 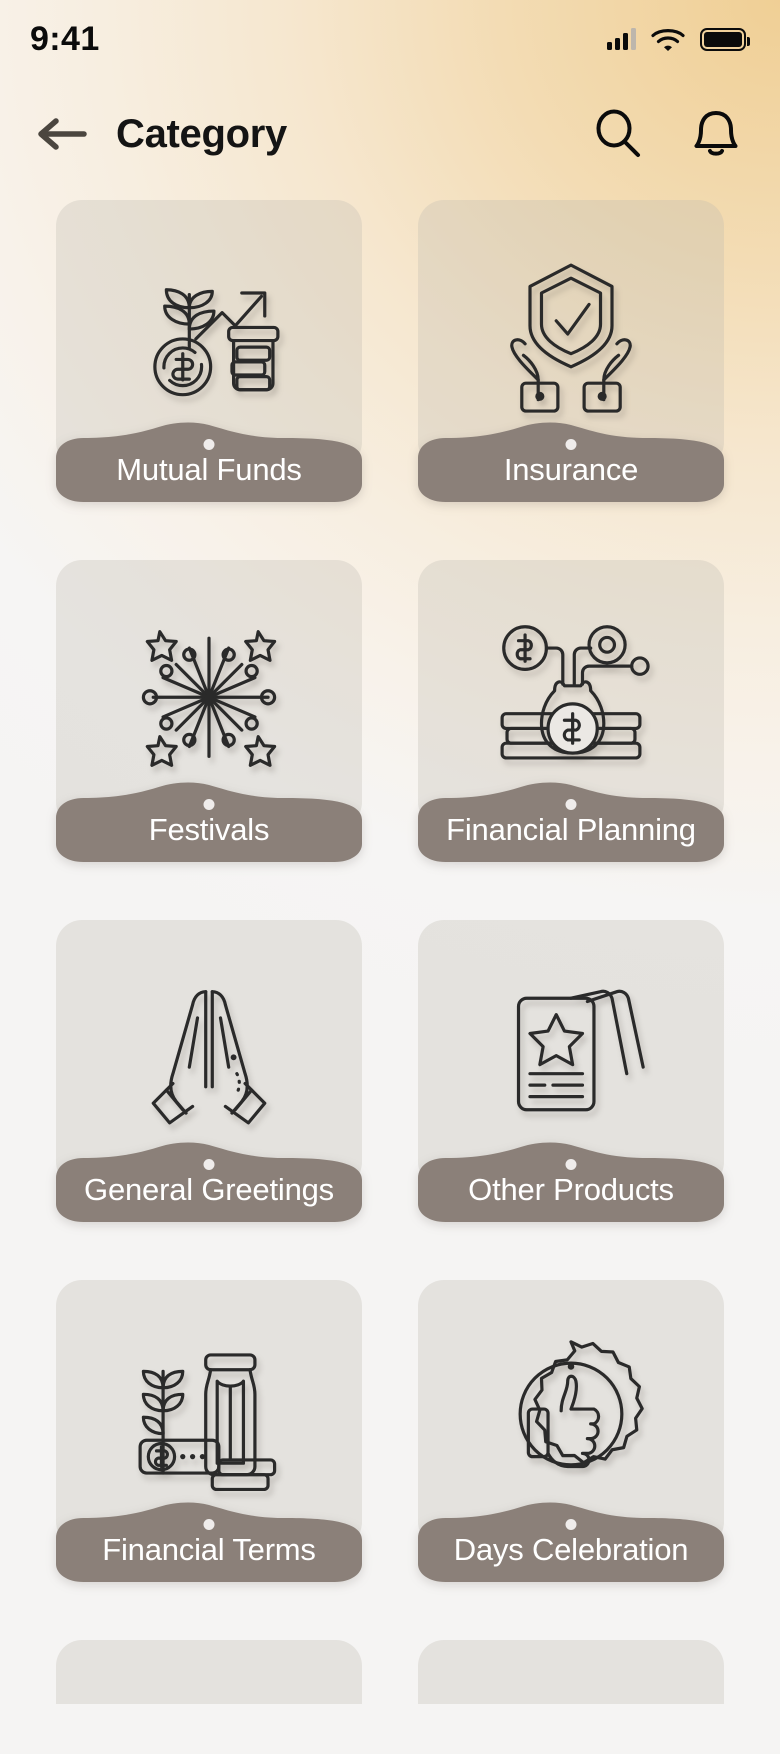 I want to click on category-label: General Greetings, so click(x=209, y=1189).